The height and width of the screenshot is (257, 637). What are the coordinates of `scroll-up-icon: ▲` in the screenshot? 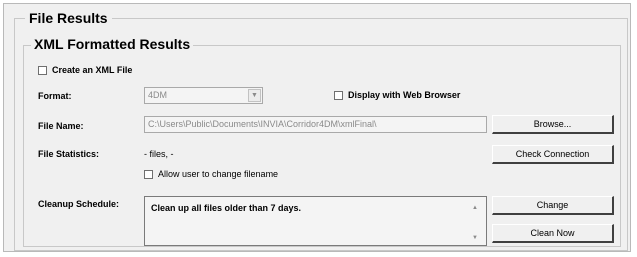 It's located at (475, 208).